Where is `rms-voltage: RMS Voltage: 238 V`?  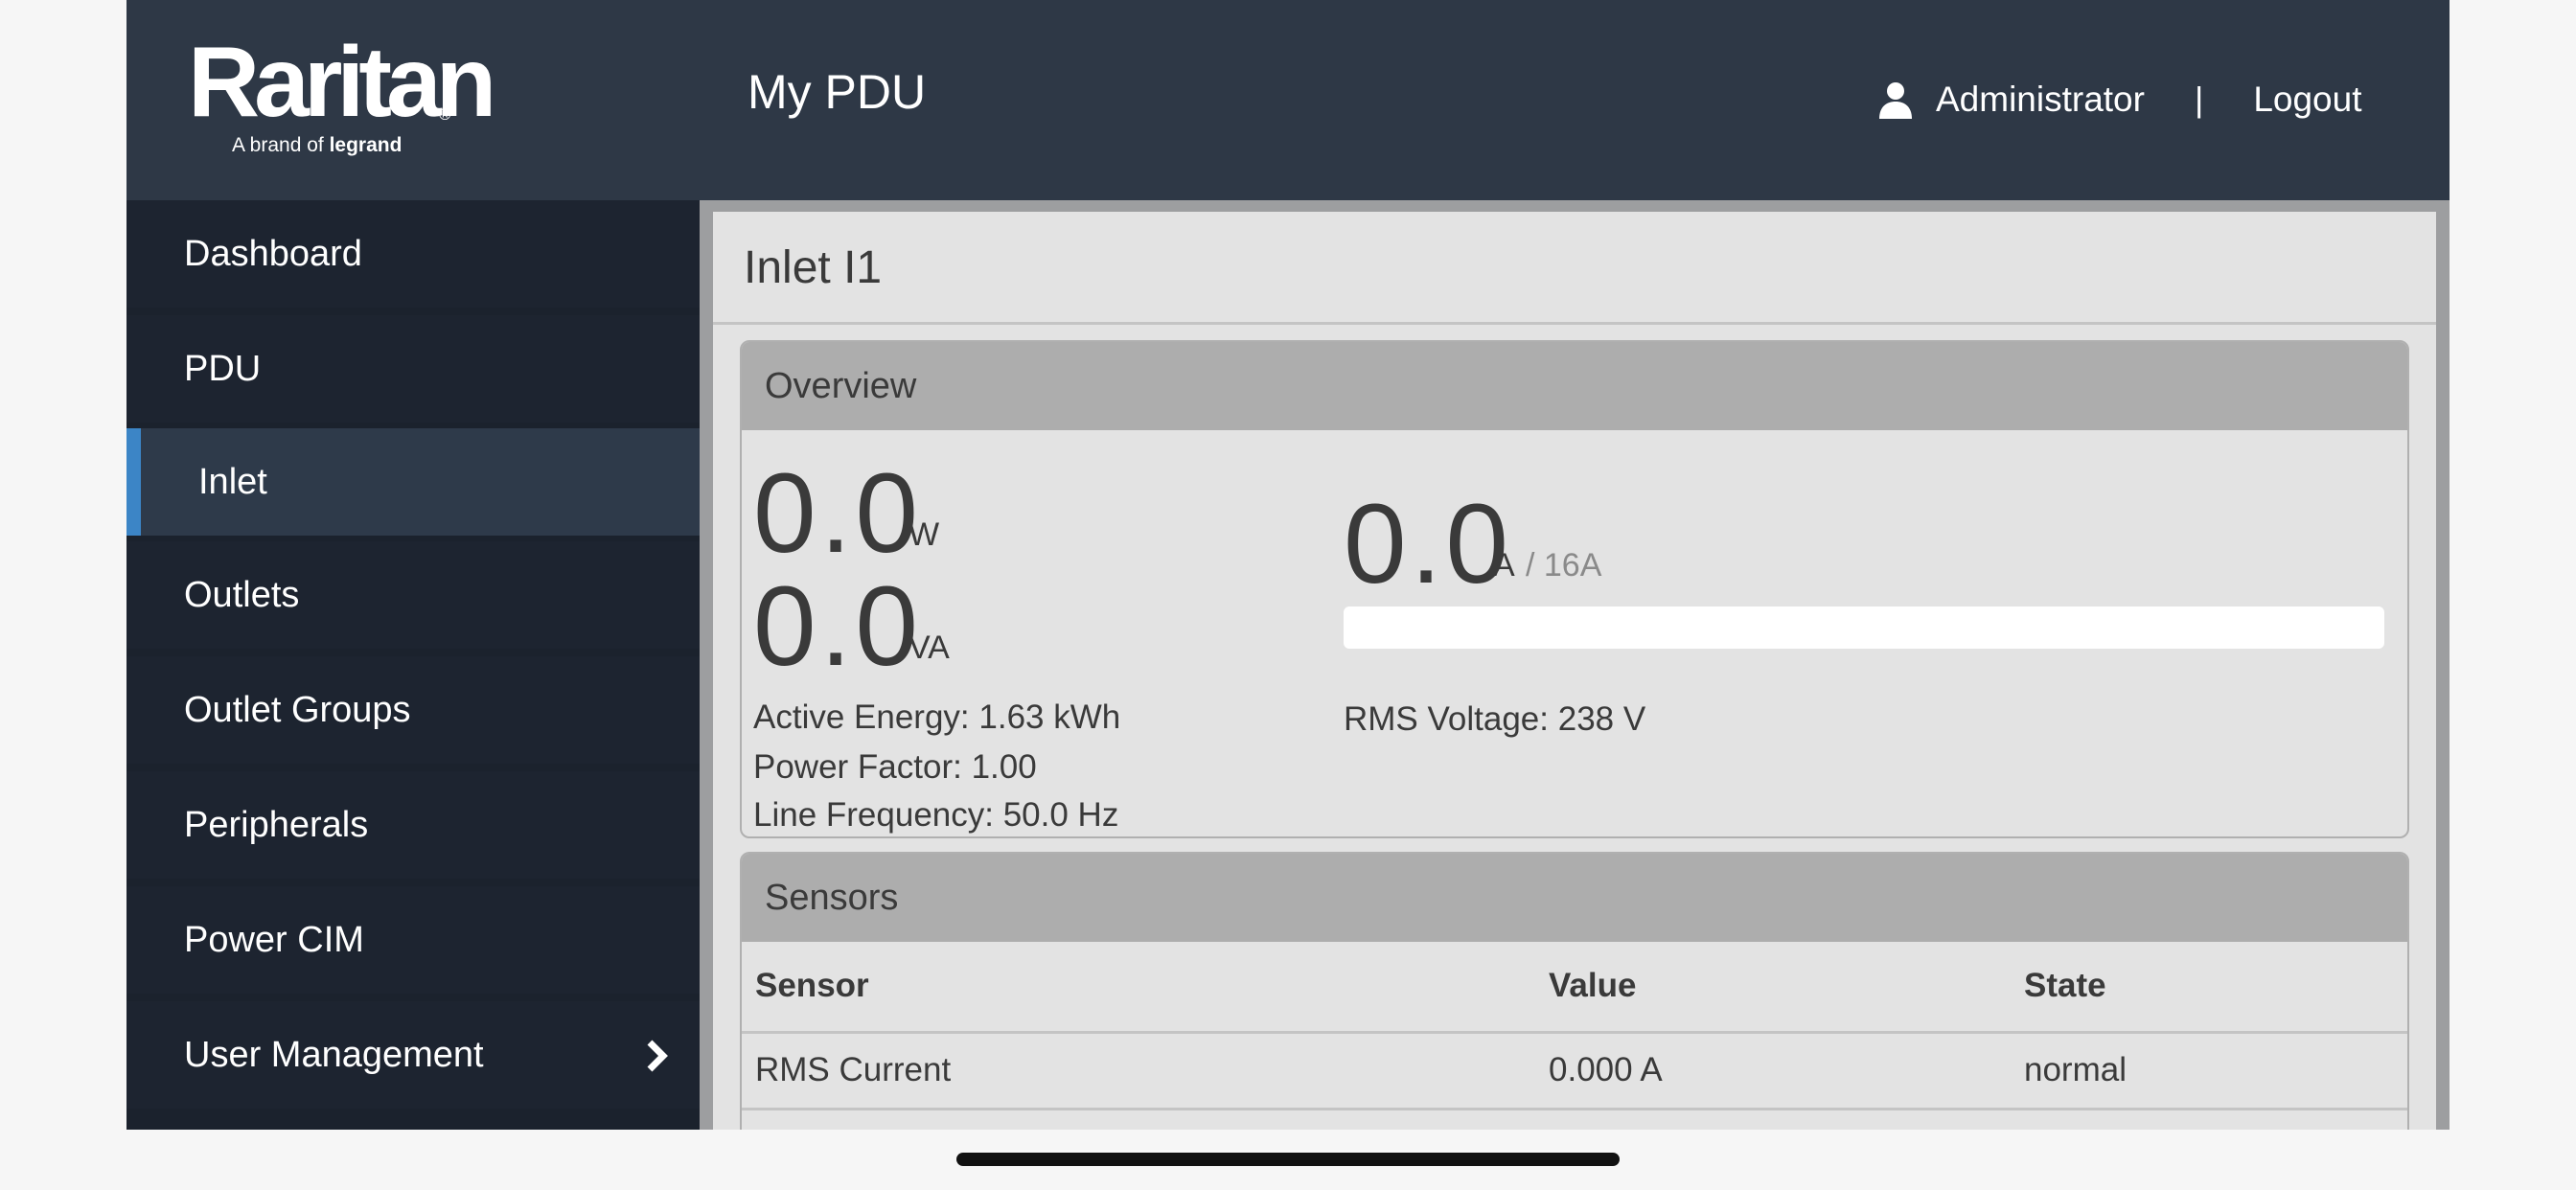
rms-voltage: RMS Voltage: 238 V is located at coordinates (1495, 719).